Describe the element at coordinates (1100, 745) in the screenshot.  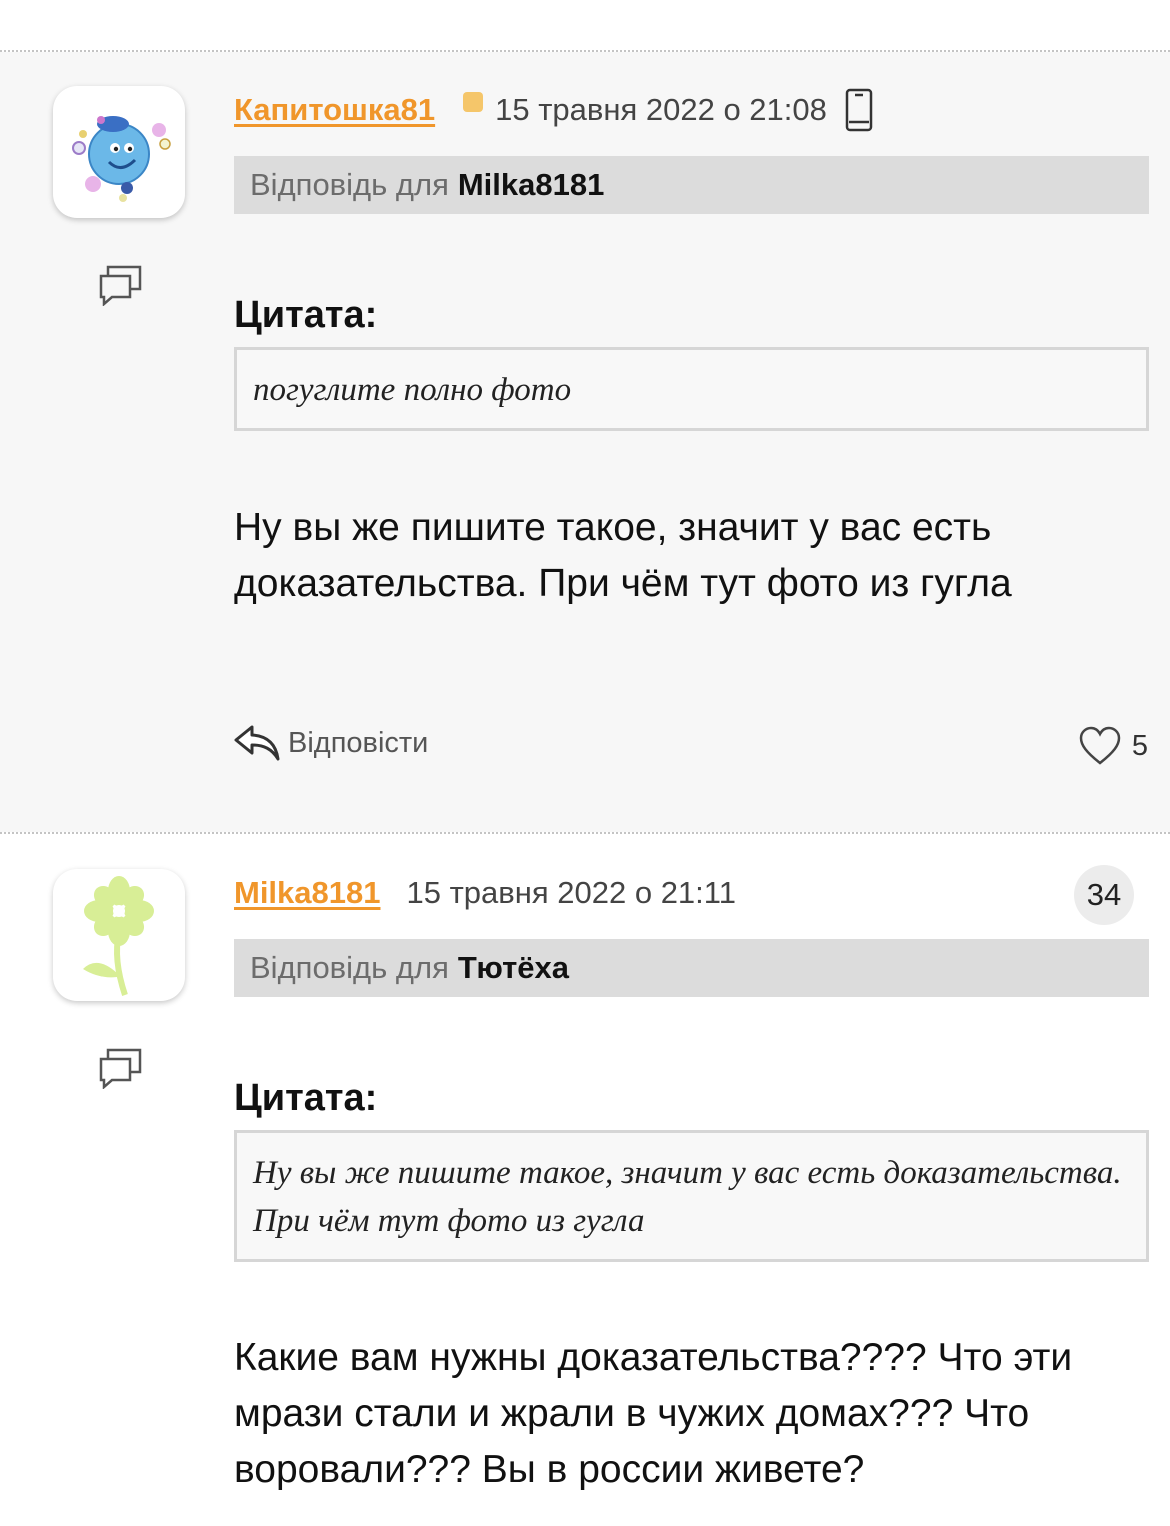
I see `heart-icon` at that location.